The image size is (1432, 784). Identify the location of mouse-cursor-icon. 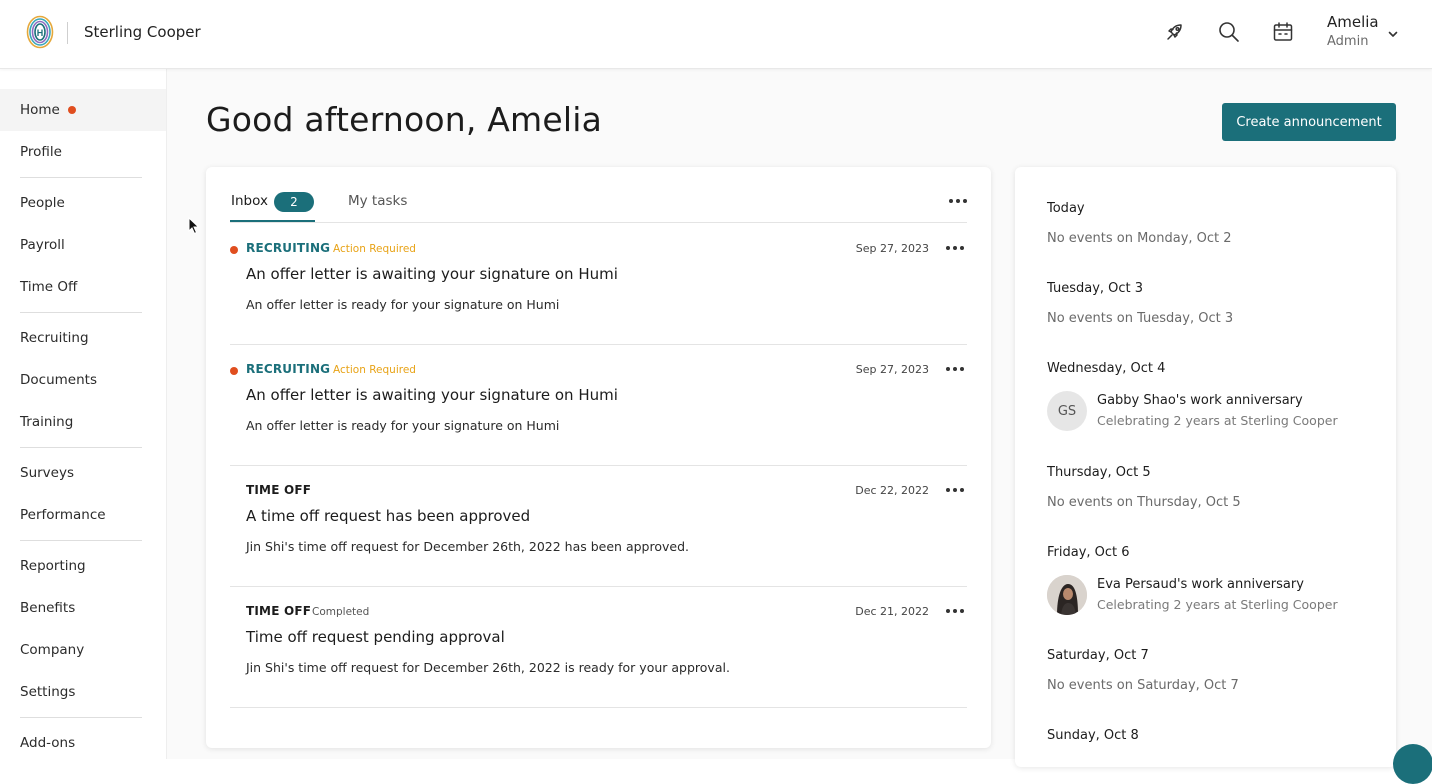
(194, 225).